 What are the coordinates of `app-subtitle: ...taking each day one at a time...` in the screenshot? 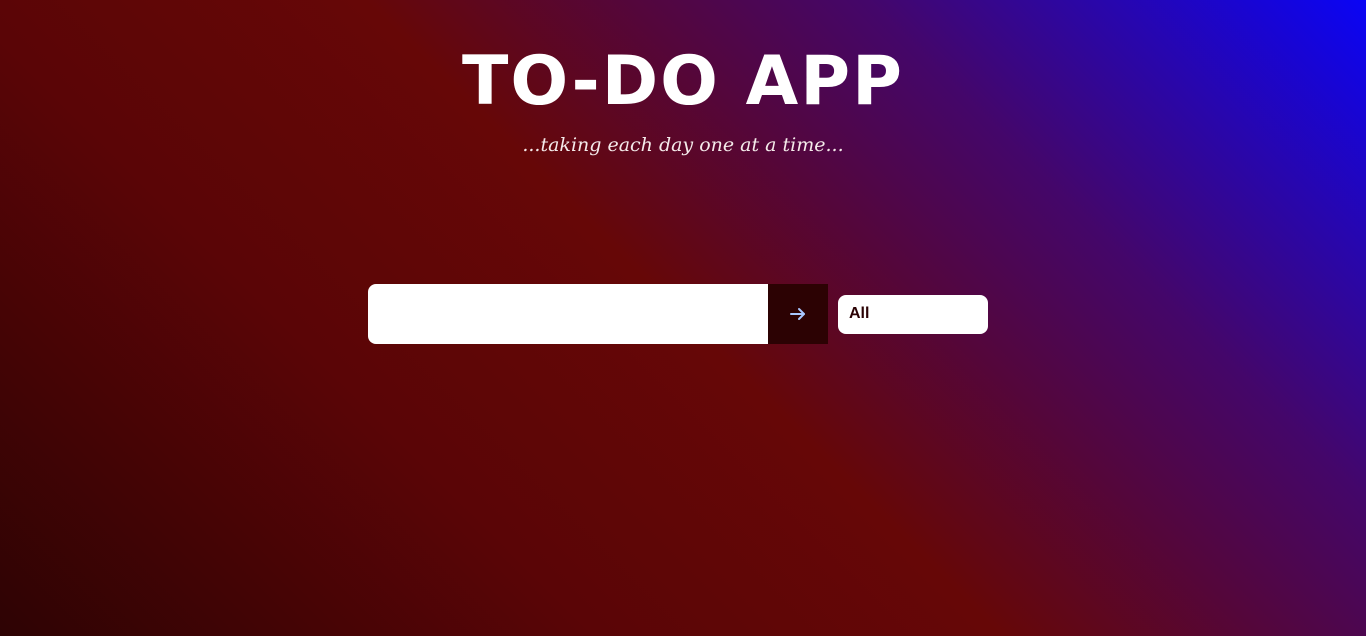 It's located at (683, 145).